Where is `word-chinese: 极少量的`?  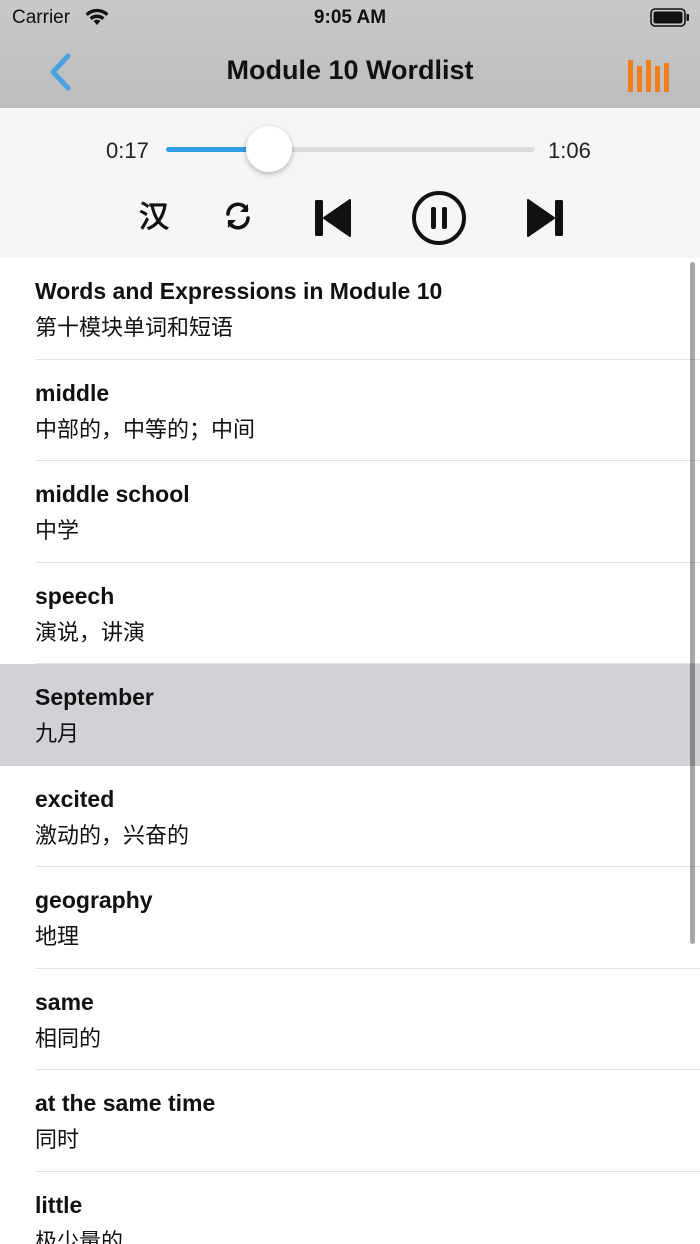 word-chinese: 极少量的 is located at coordinates (79, 1236).